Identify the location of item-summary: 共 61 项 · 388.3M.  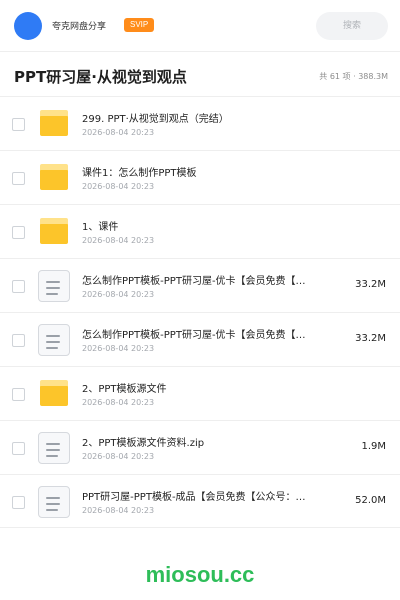
(353, 76).